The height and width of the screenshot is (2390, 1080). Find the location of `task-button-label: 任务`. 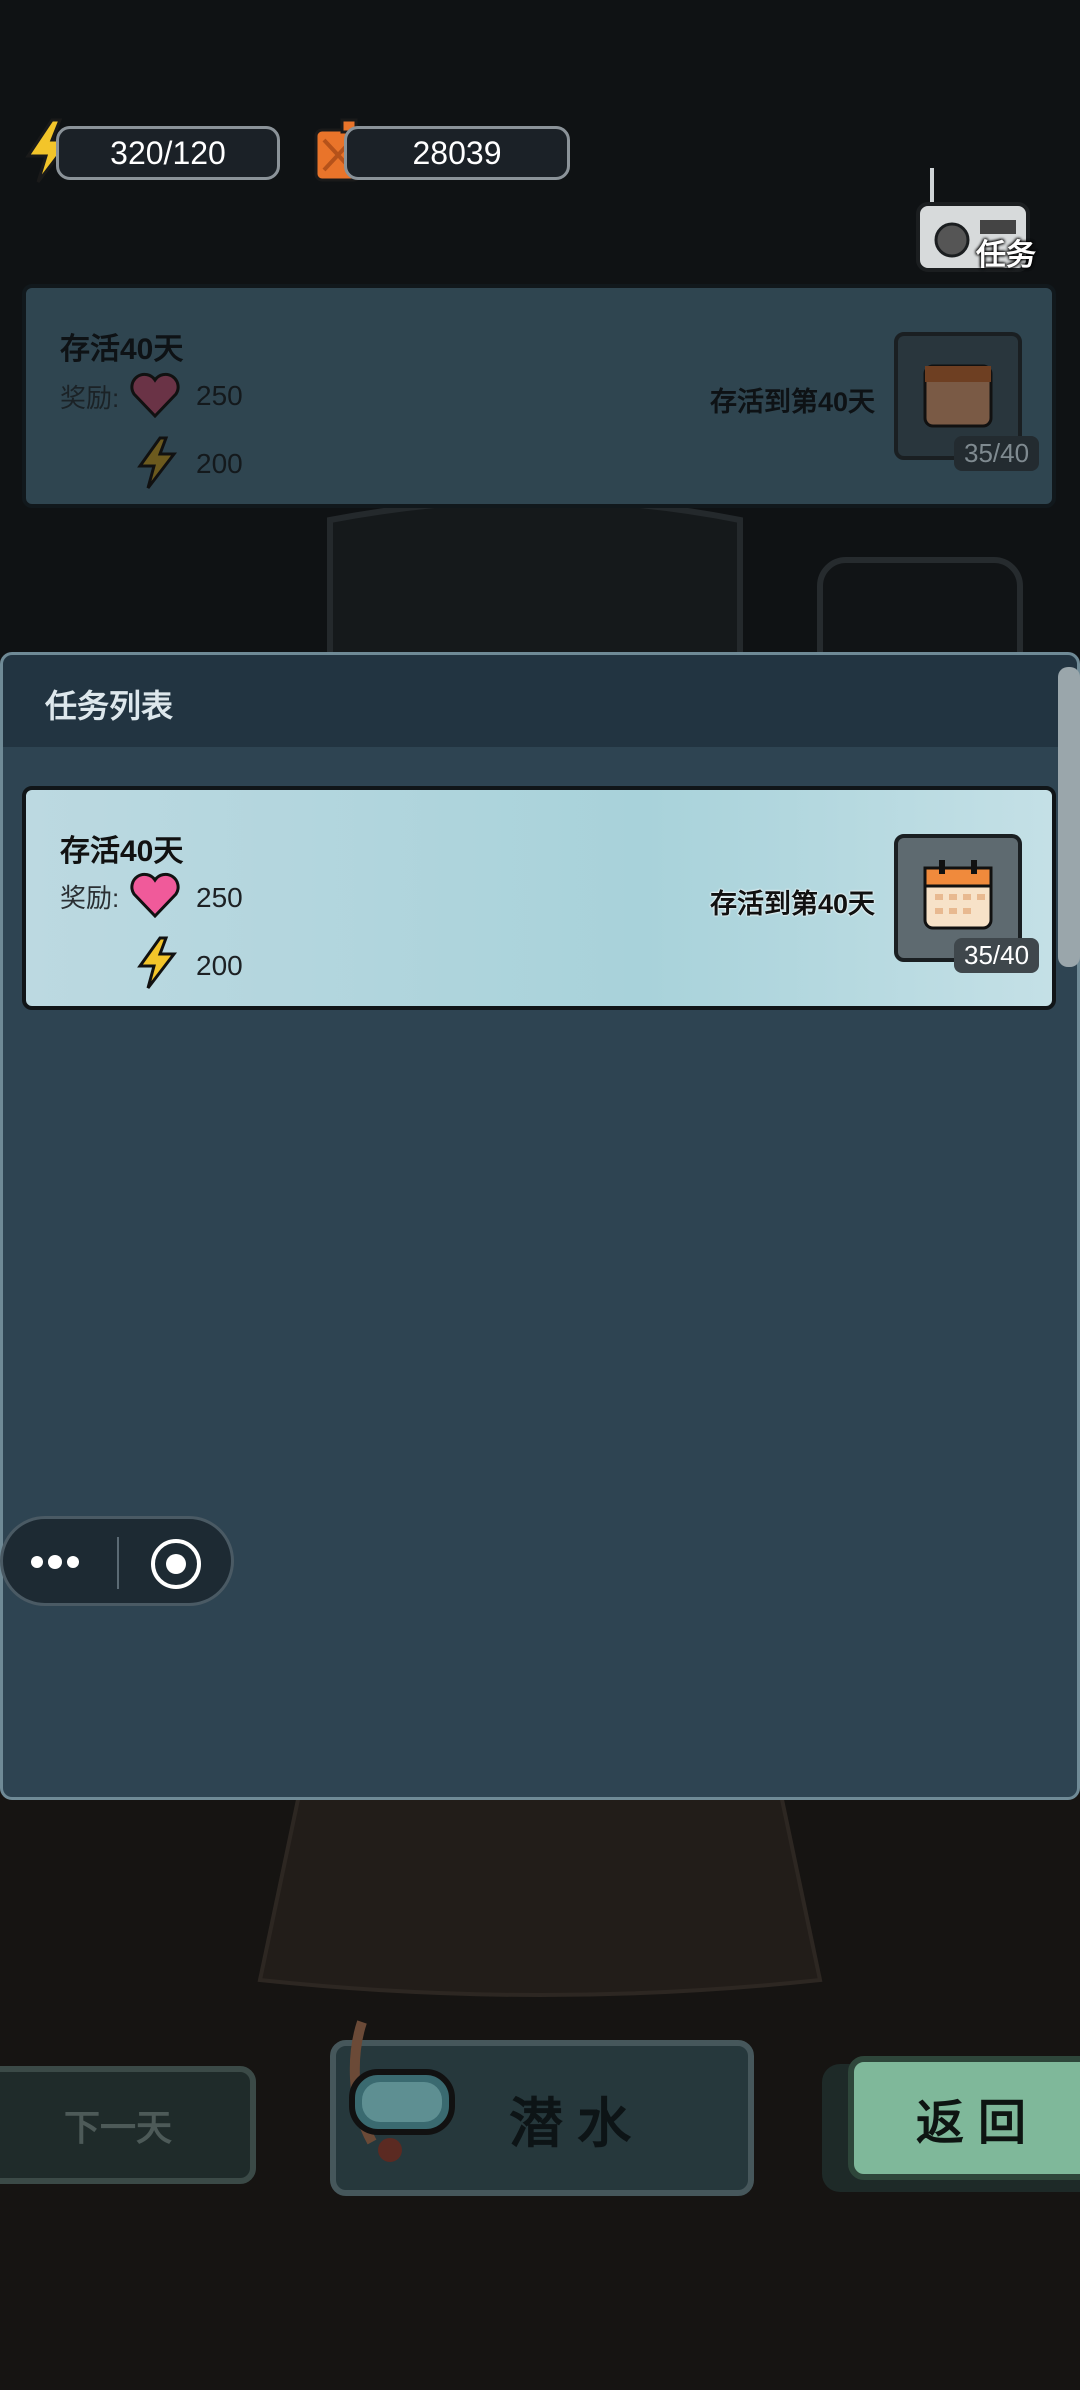

task-button-label: 任务 is located at coordinates (1006, 255).